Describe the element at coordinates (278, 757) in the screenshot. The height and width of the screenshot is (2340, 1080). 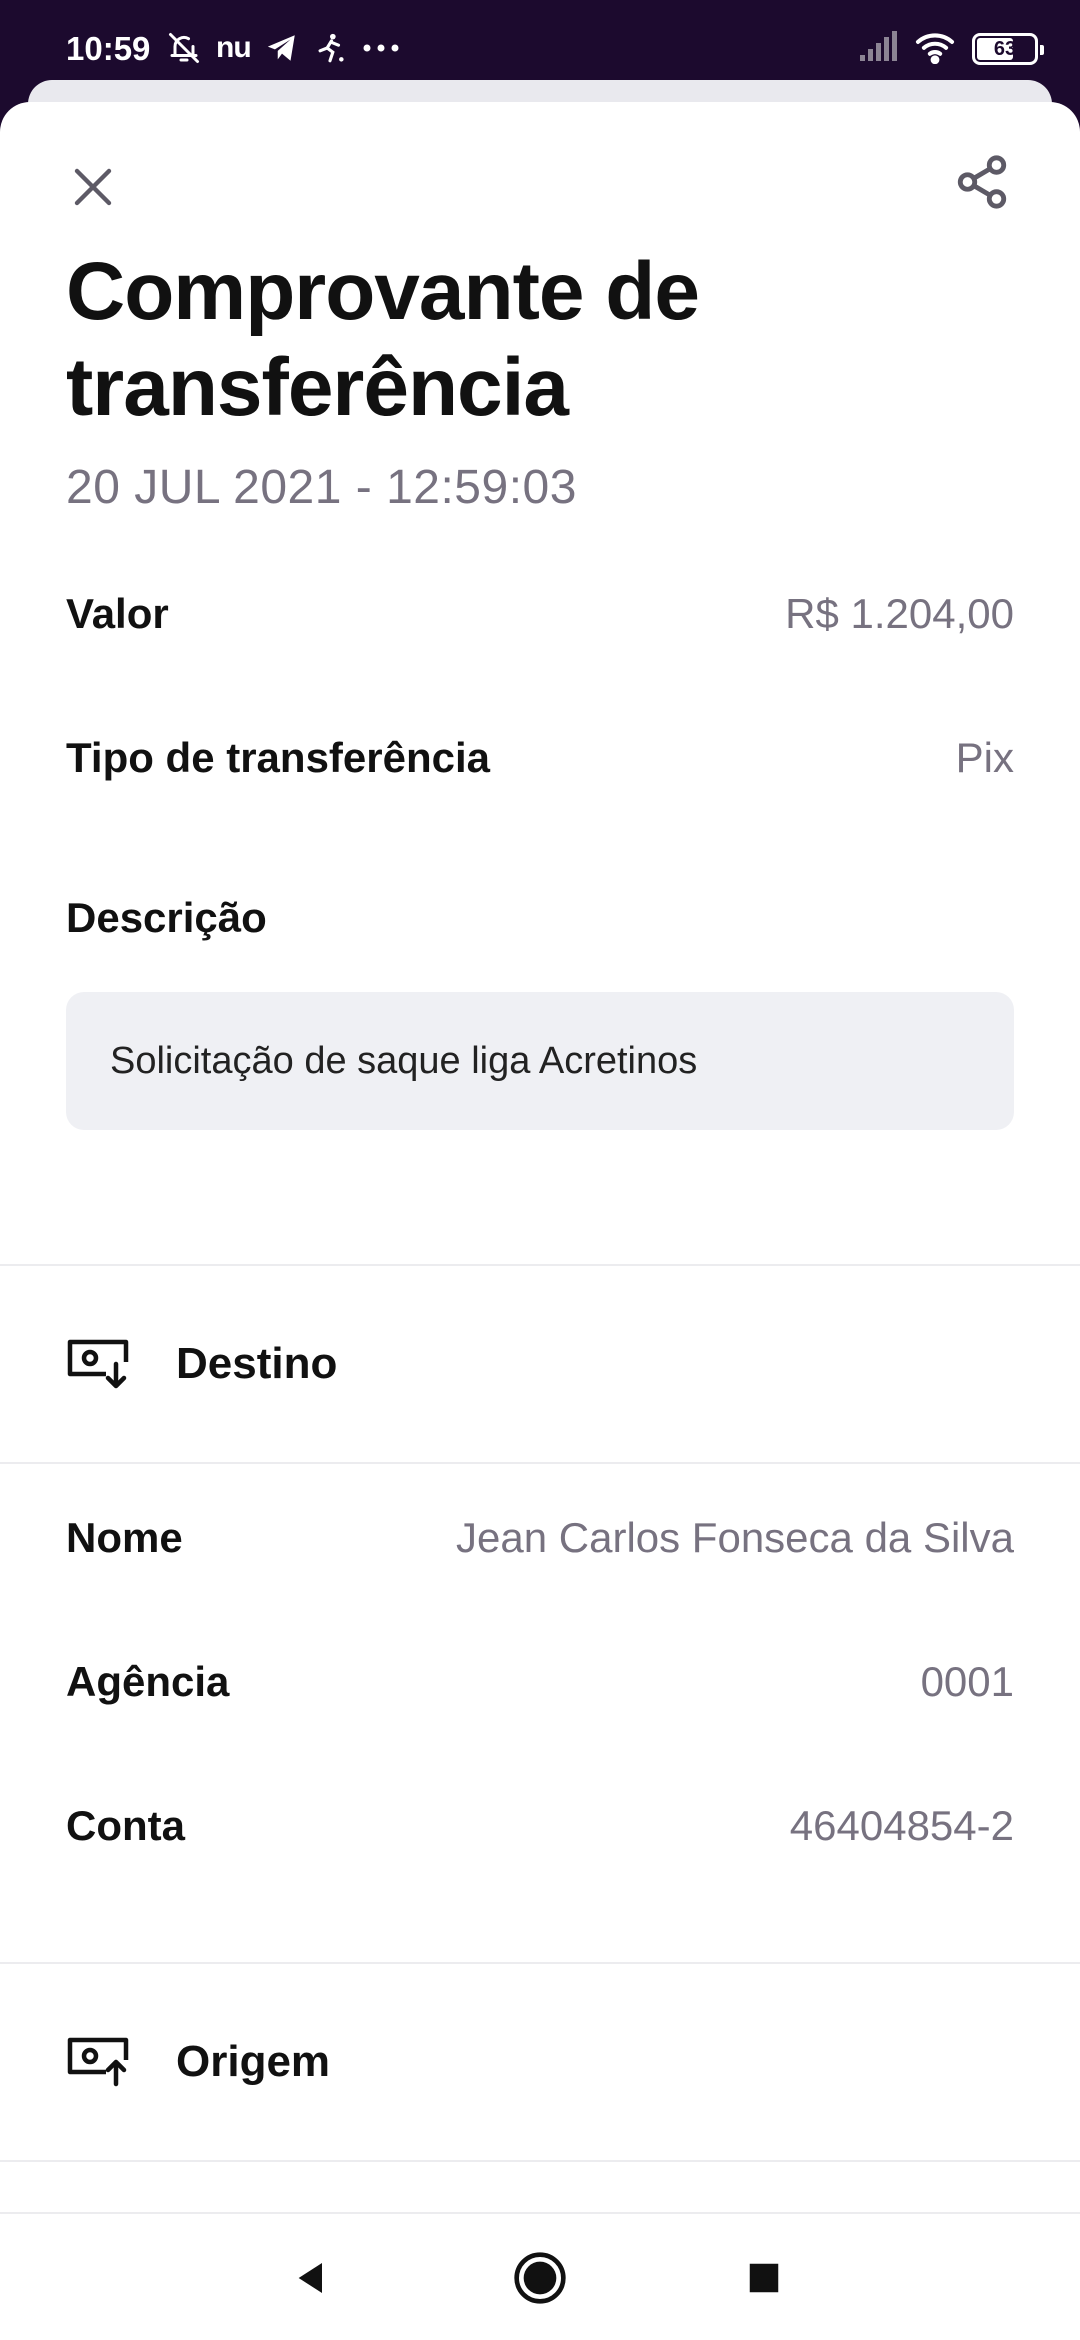
I see `tipo-label: Tipo de transferência` at that location.